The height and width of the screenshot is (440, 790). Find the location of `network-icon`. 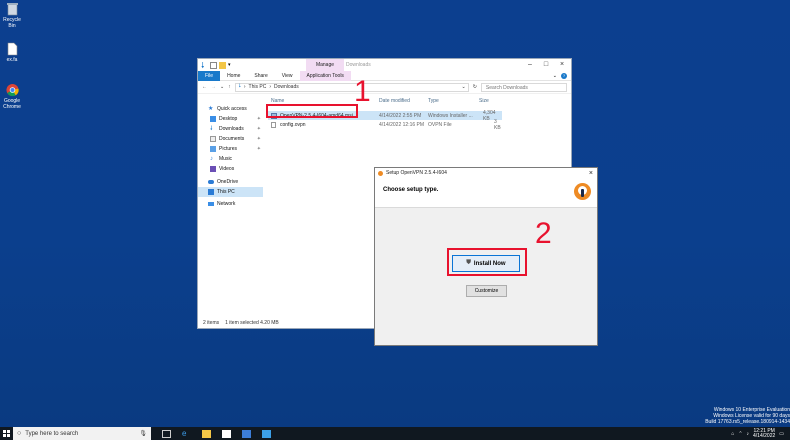

network-icon is located at coordinates (211, 204).